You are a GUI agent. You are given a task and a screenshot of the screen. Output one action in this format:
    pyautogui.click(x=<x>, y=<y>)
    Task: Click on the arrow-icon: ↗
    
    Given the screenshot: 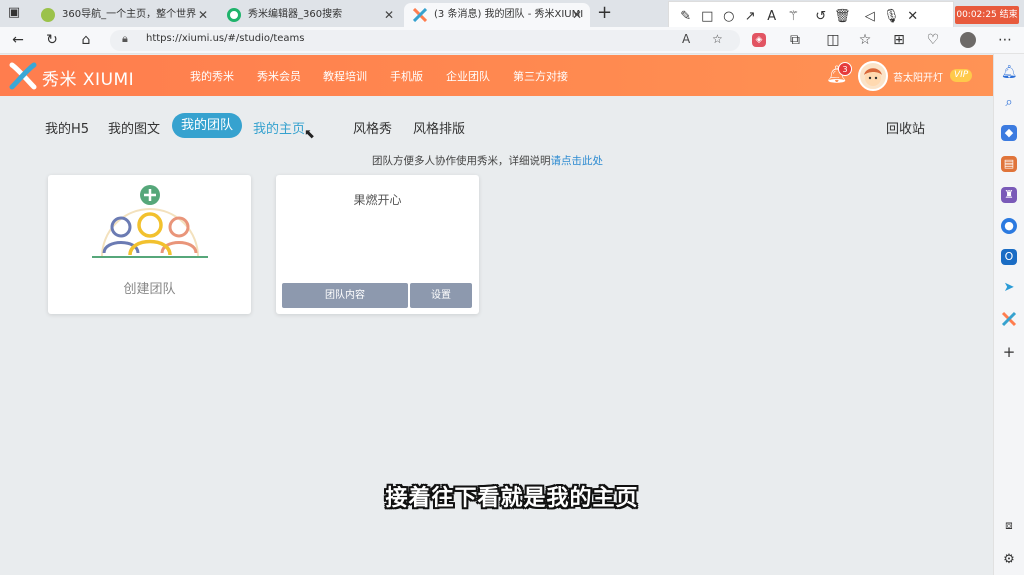 What is the action you would take?
    pyautogui.click(x=751, y=16)
    